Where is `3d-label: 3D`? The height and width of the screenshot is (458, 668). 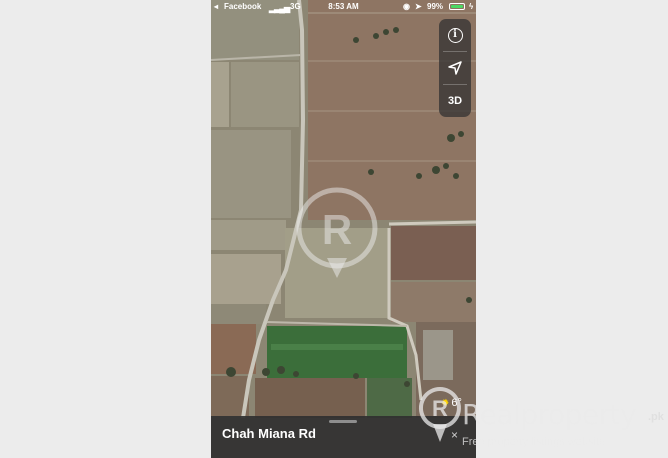
3d-label: 3D is located at coordinates (455, 101).